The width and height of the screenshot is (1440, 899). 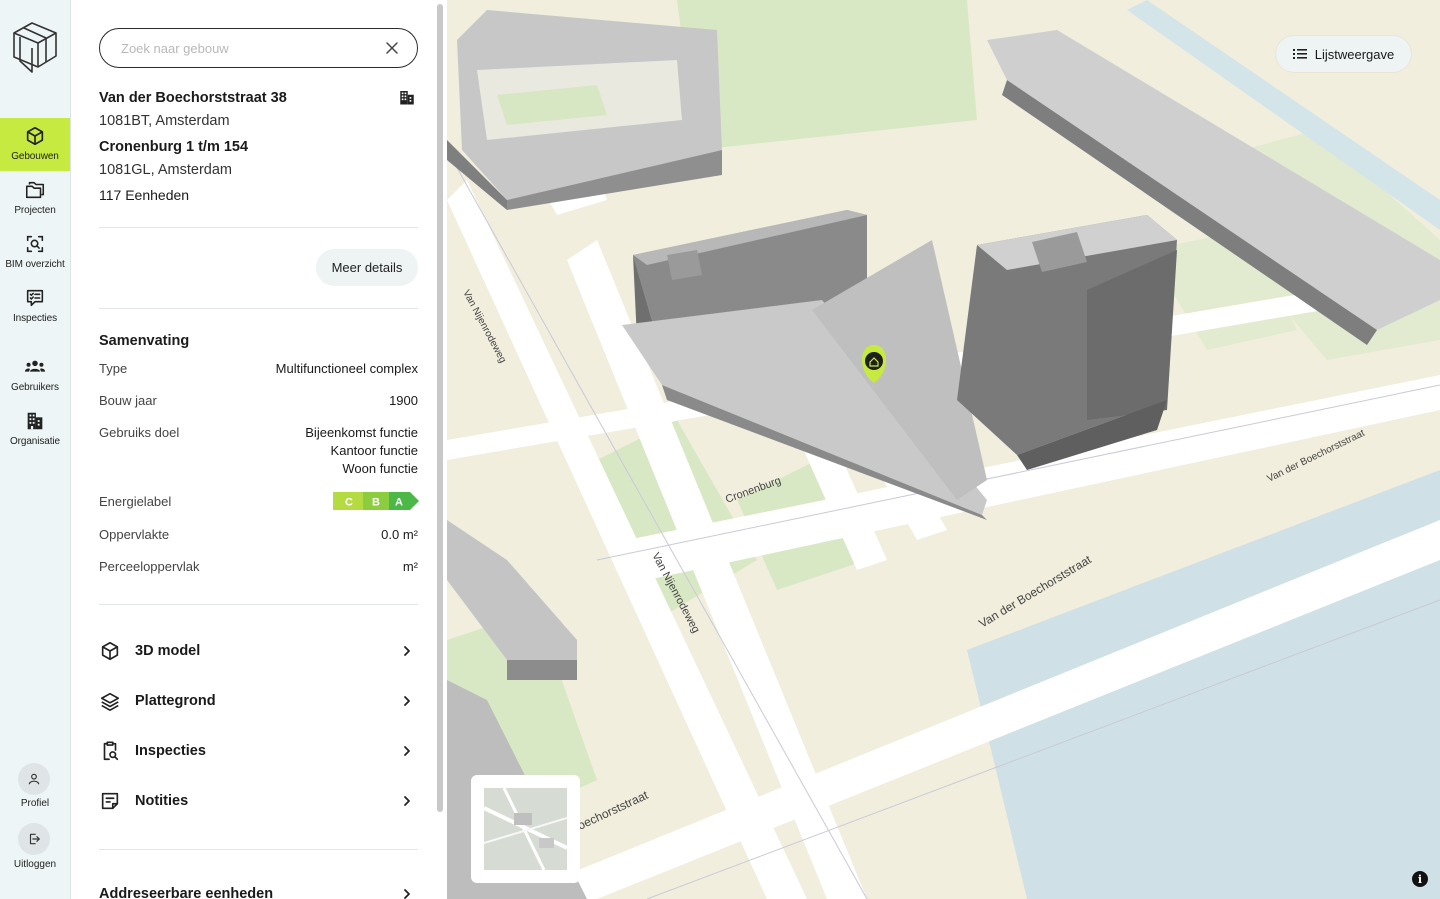 What do you see at coordinates (128, 400) in the screenshot?
I see `year-label: Bouw jaar` at bounding box center [128, 400].